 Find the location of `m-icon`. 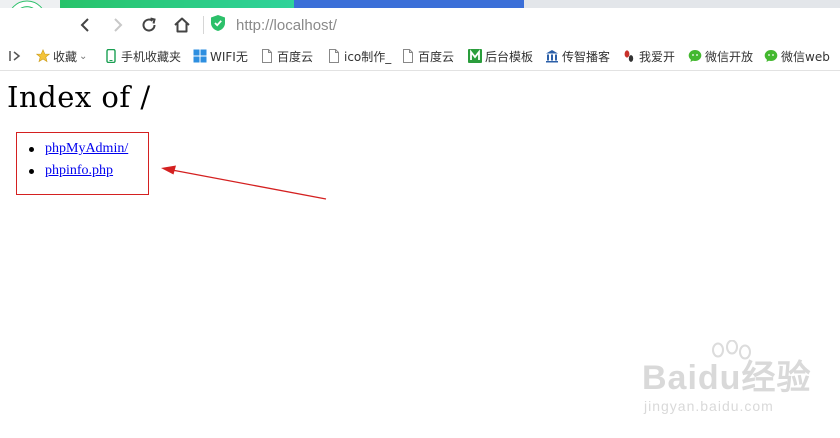

m-icon is located at coordinates (475, 56).